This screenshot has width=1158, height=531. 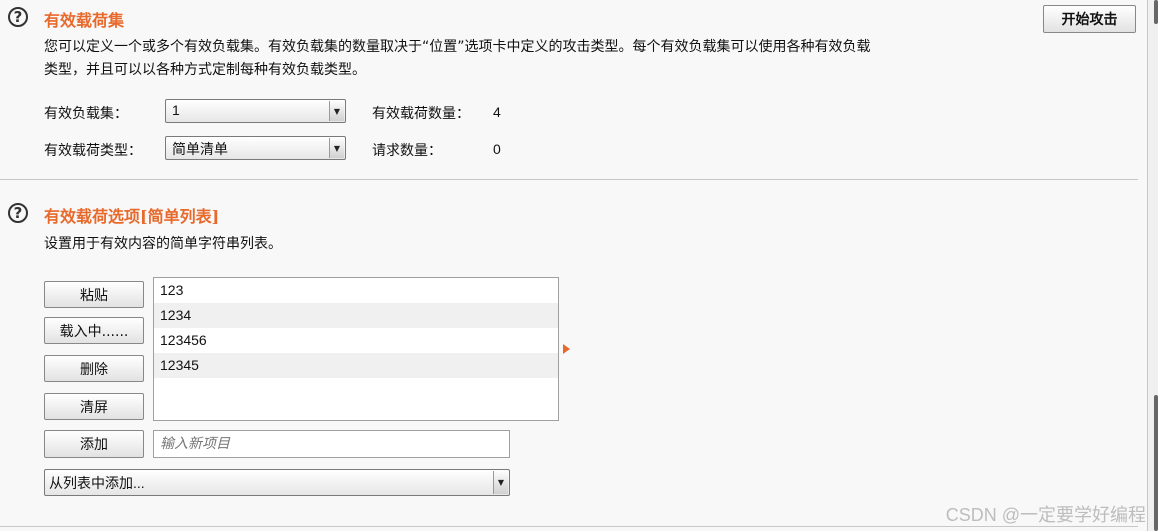 What do you see at coordinates (407, 151) in the screenshot?
I see `request-count-label: 请求数量：` at bounding box center [407, 151].